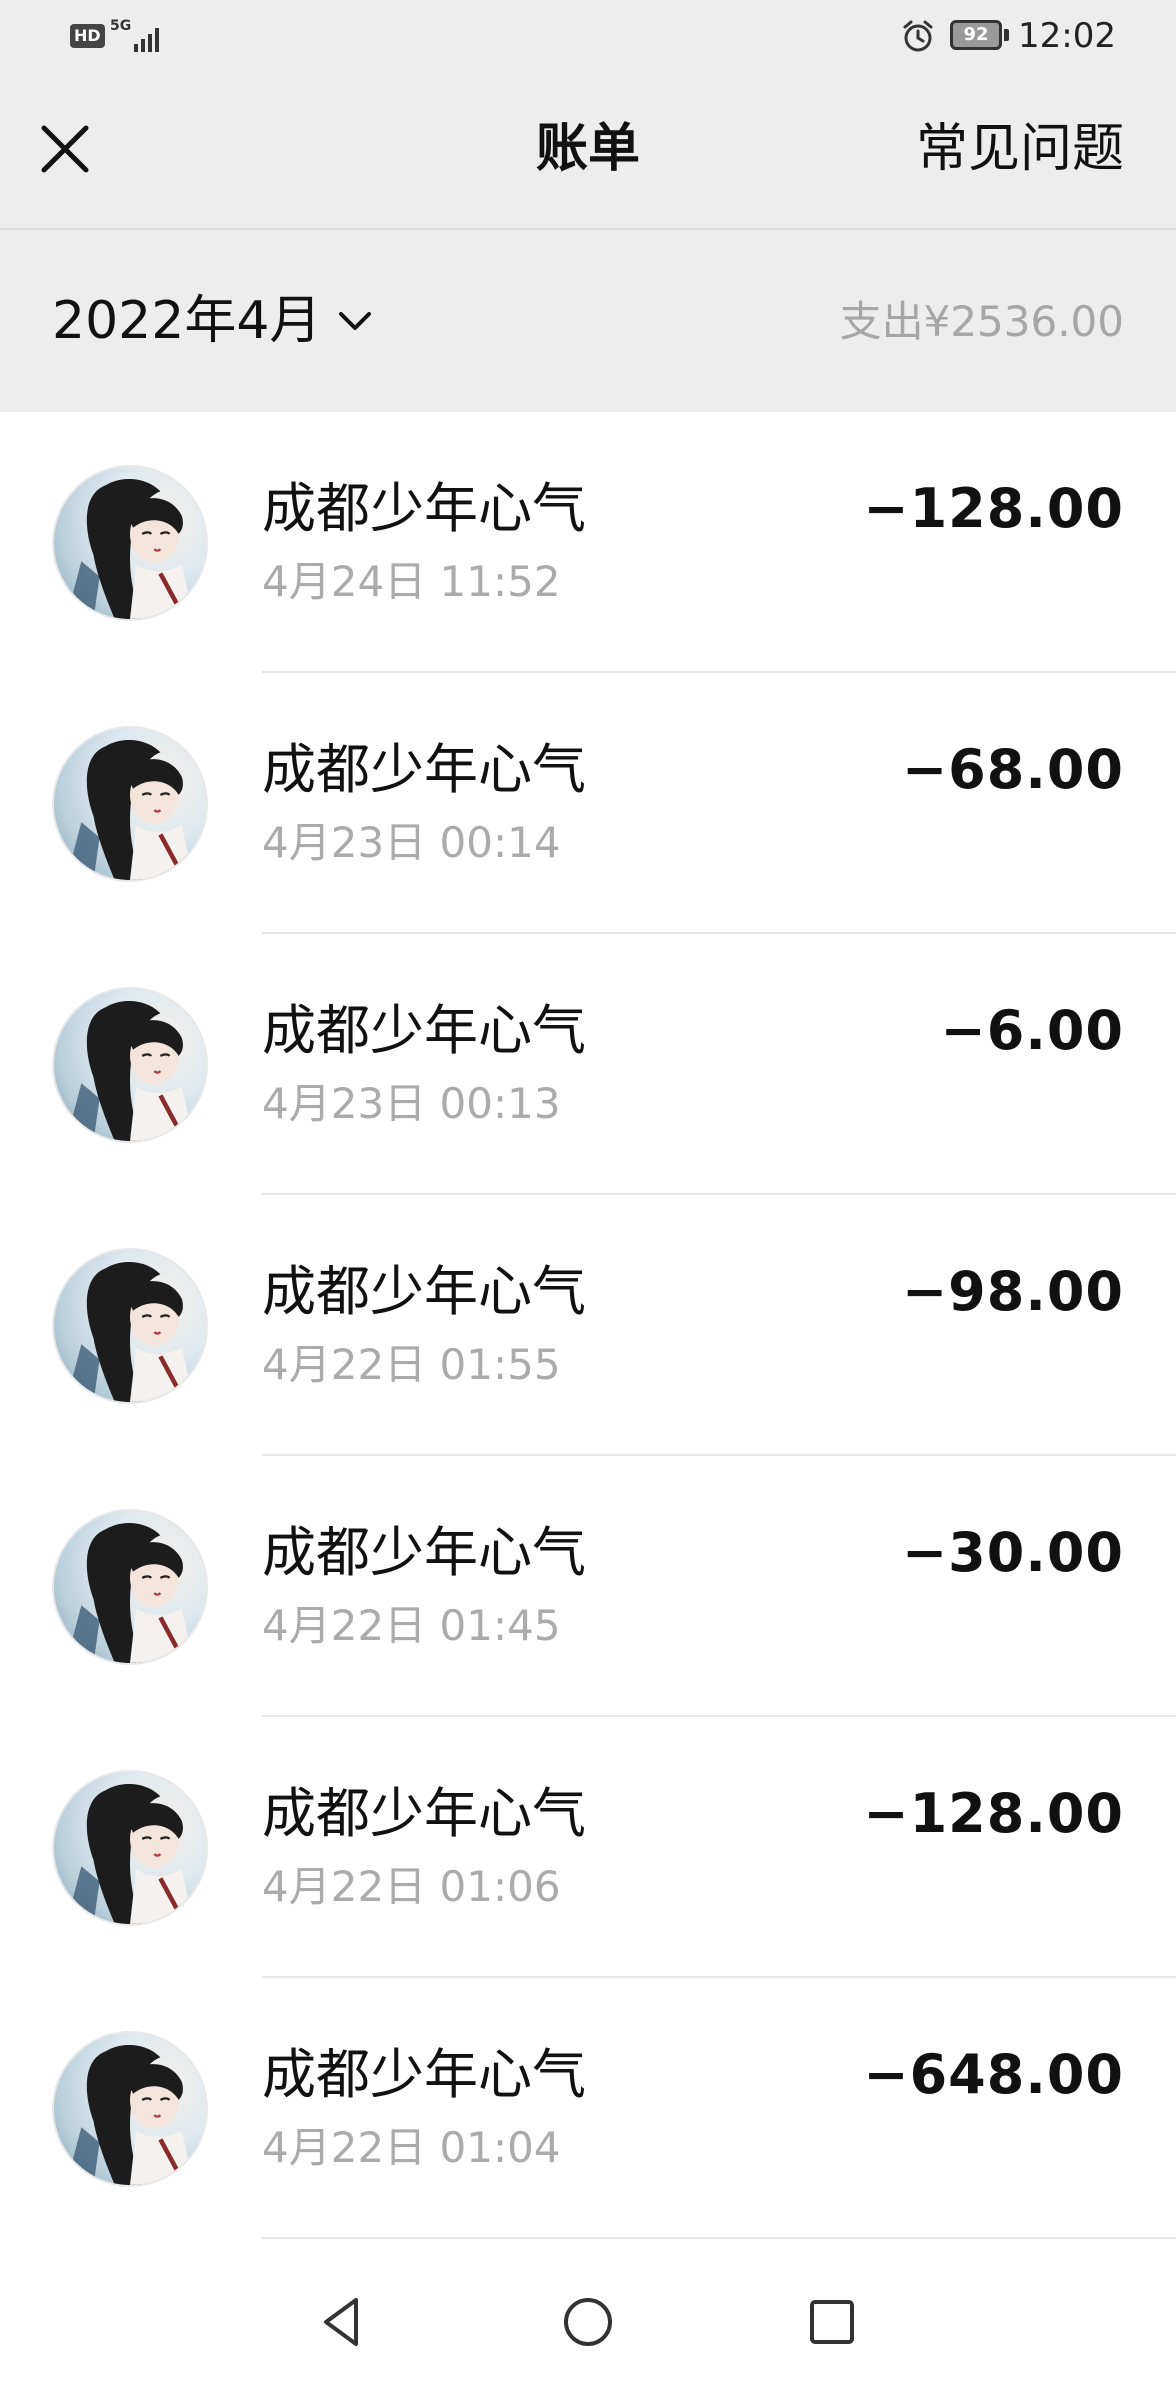  What do you see at coordinates (411, 581) in the screenshot?
I see `transaction-time: 4月24日 11:52` at bounding box center [411, 581].